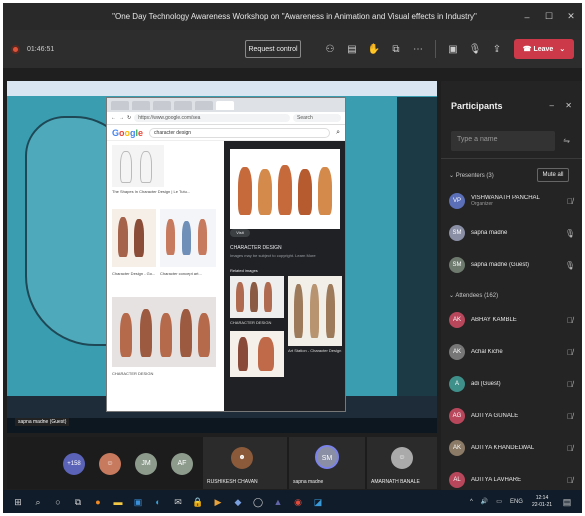  What do you see at coordinates (473, 295) in the screenshot?
I see `attendees-section-label: ⌄ Attendees (162)` at bounding box center [473, 295].